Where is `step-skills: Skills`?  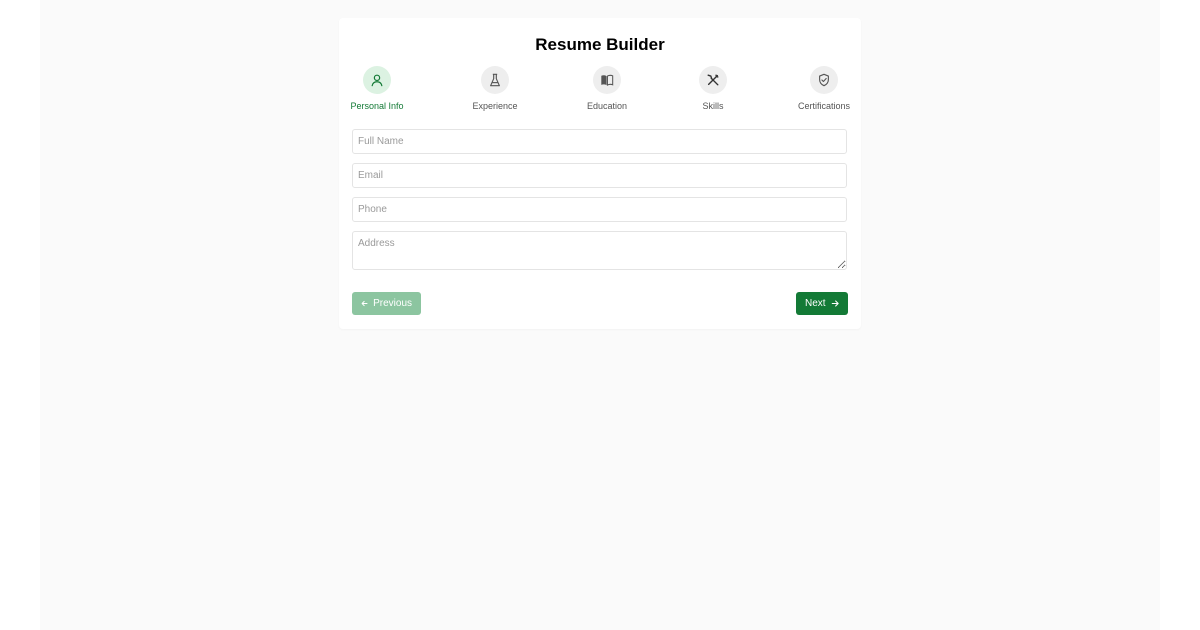 step-skills: Skills is located at coordinates (713, 88).